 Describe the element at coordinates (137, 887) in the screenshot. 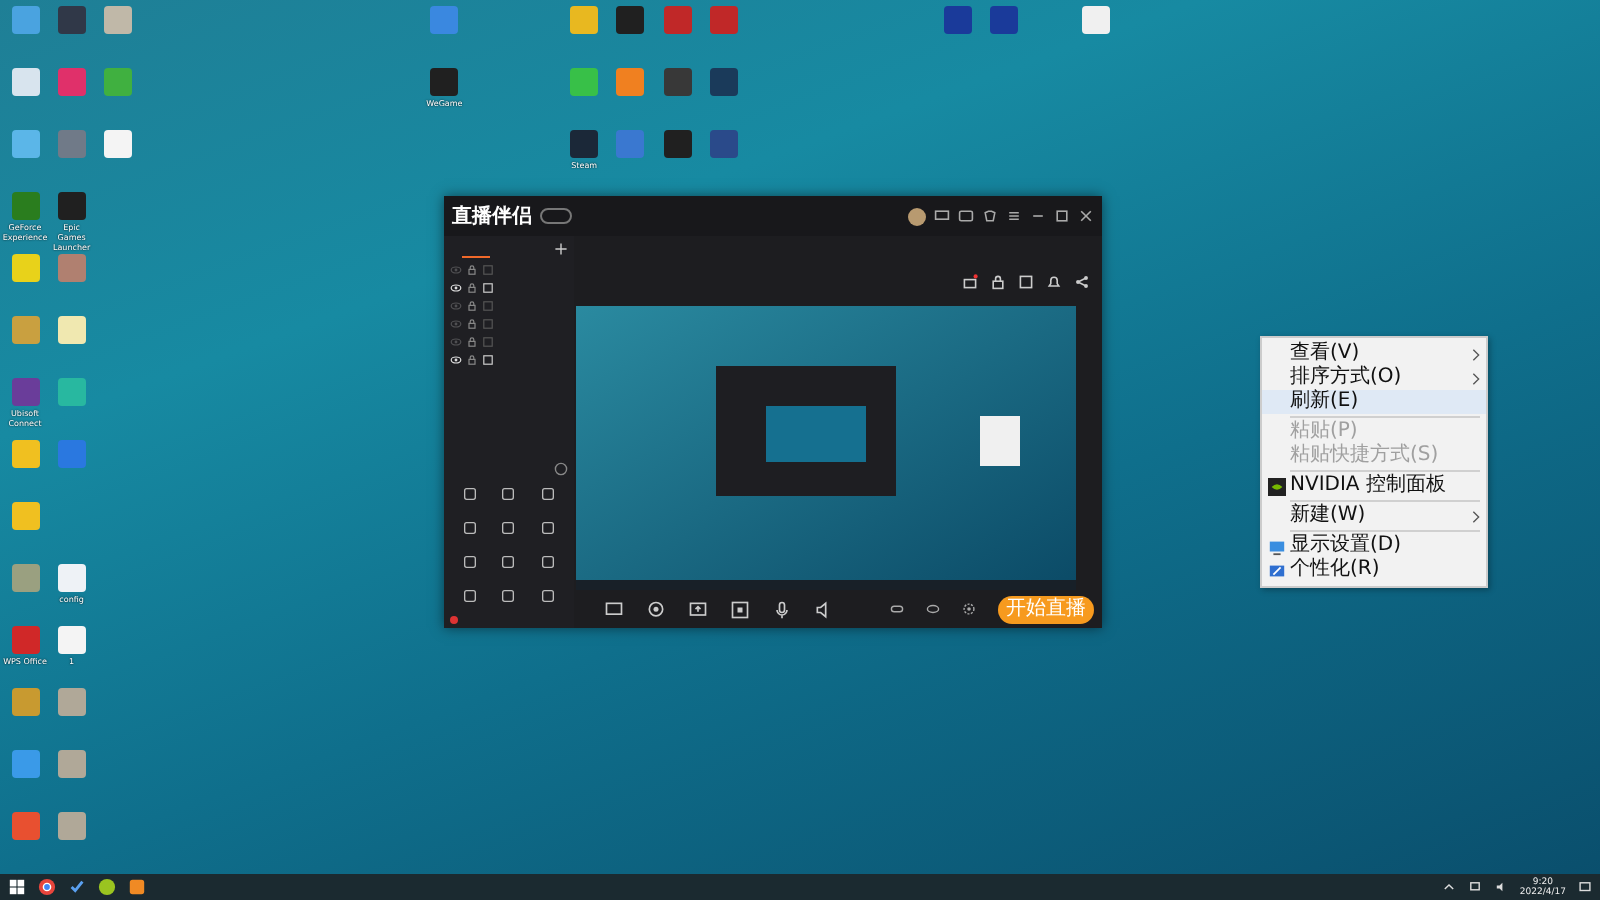

I see `taskbar-app-icon` at that location.